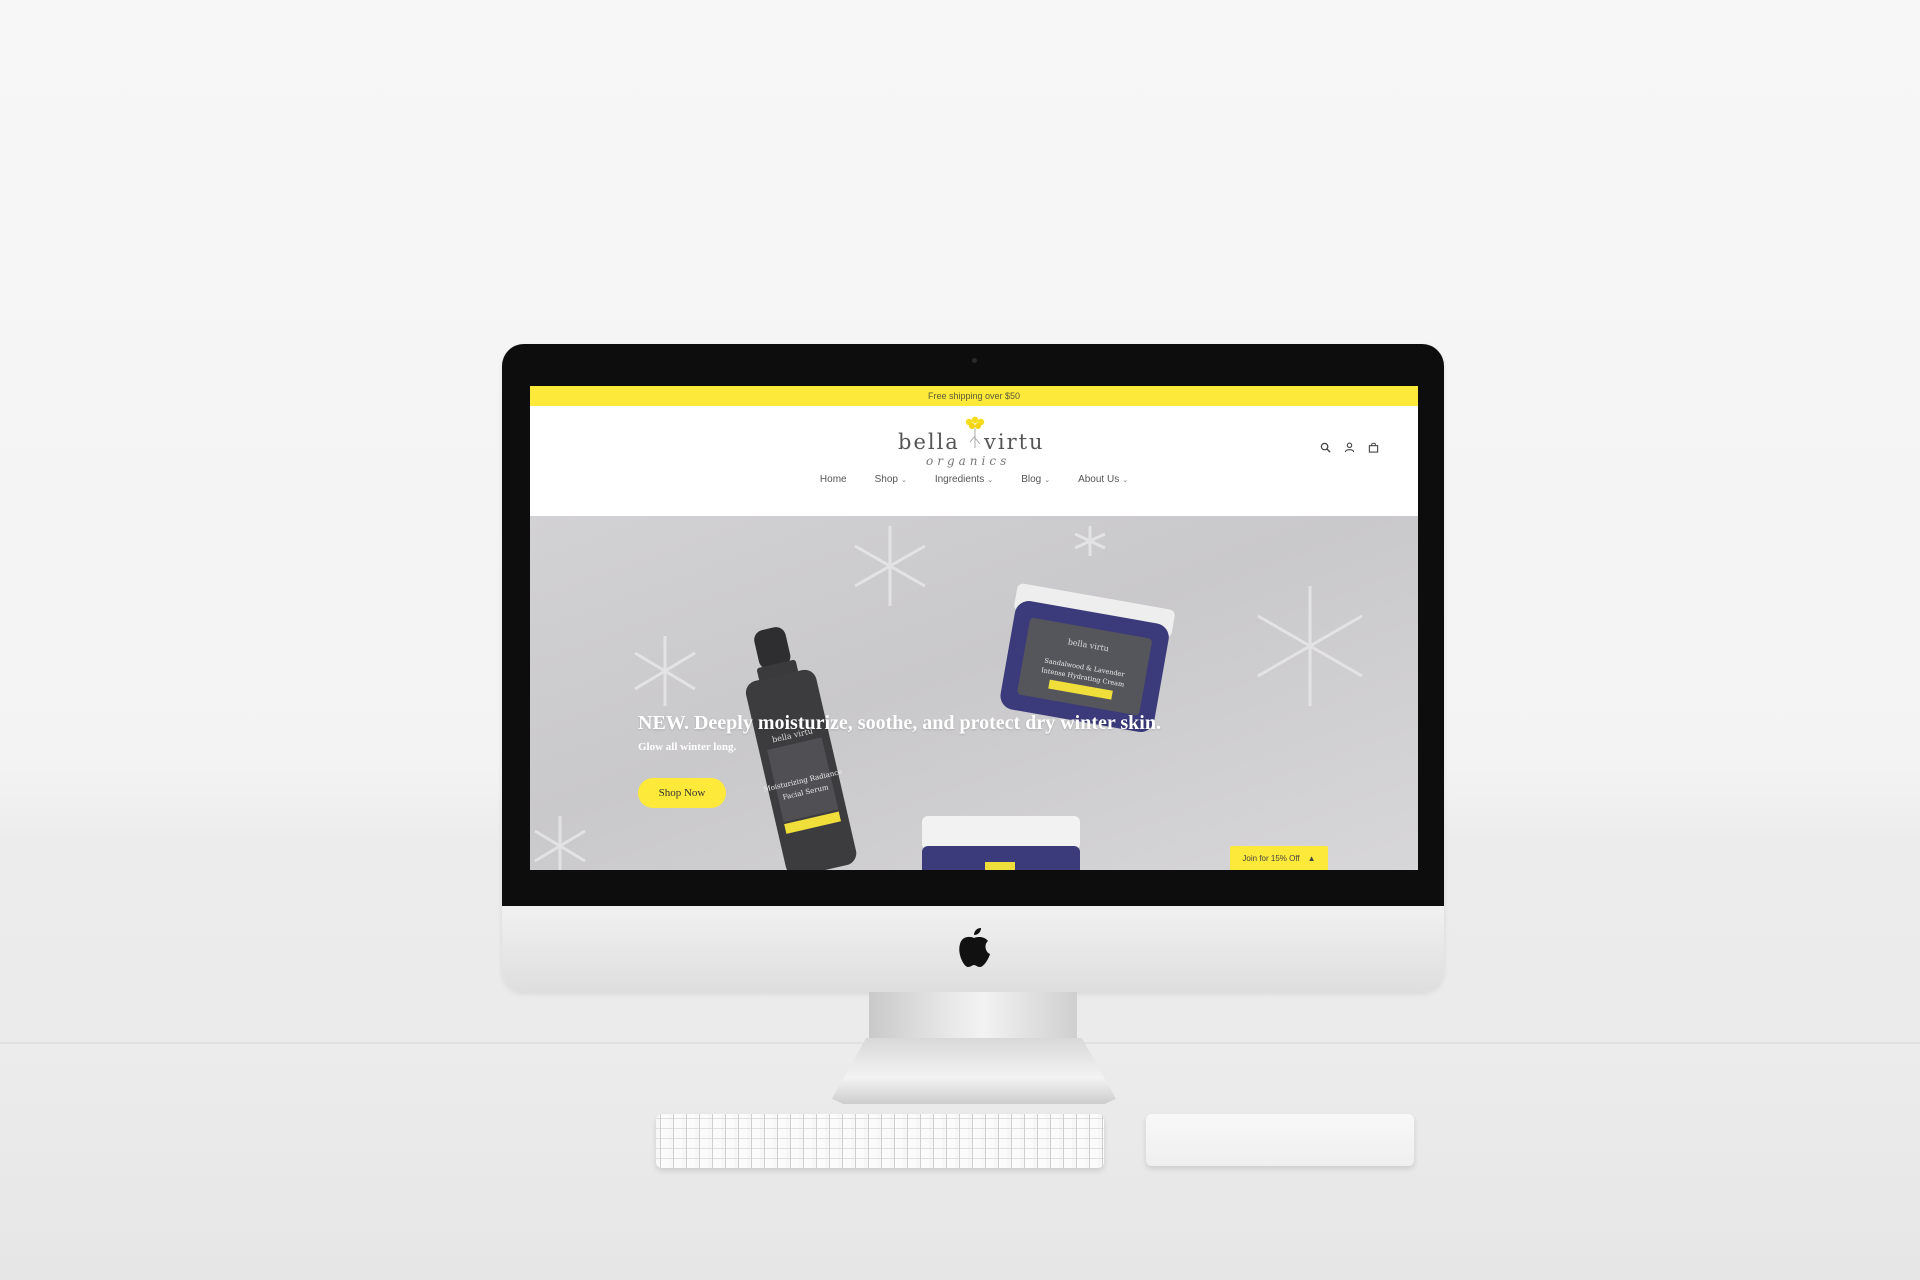  Describe the element at coordinates (880, 1141) in the screenshot. I see `keyboard` at that location.